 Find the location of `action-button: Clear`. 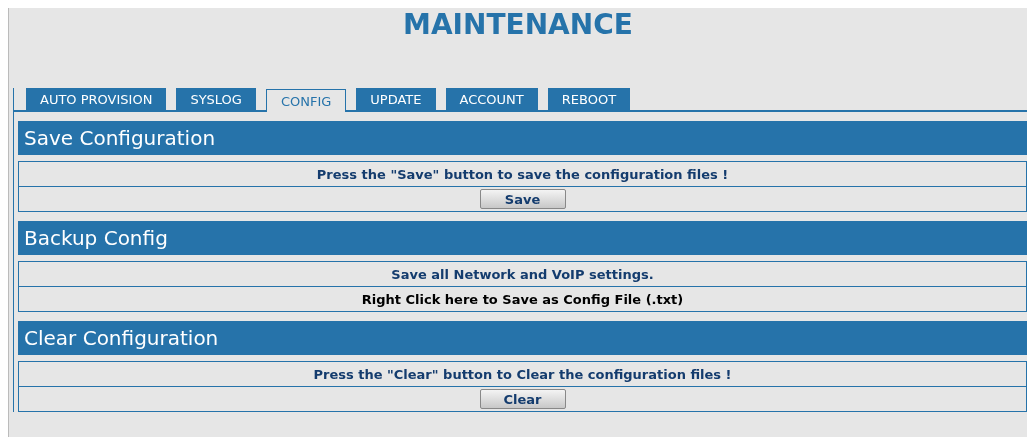

action-button: Clear is located at coordinates (522, 399).